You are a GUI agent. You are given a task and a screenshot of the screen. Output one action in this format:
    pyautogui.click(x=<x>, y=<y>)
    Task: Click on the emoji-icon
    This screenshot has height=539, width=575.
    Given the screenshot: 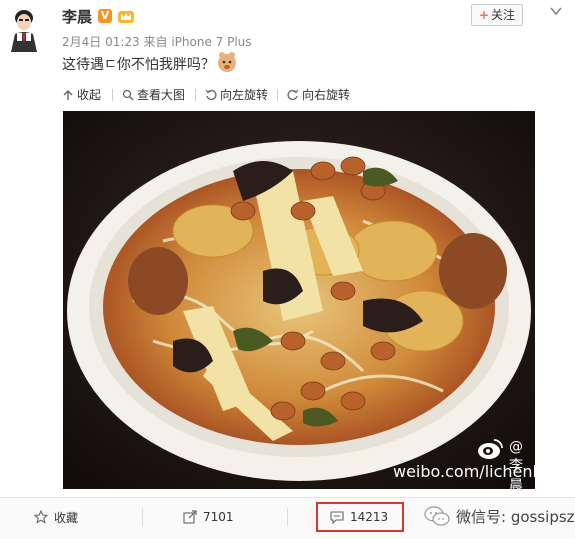 What is the action you would take?
    pyautogui.click(x=227, y=62)
    